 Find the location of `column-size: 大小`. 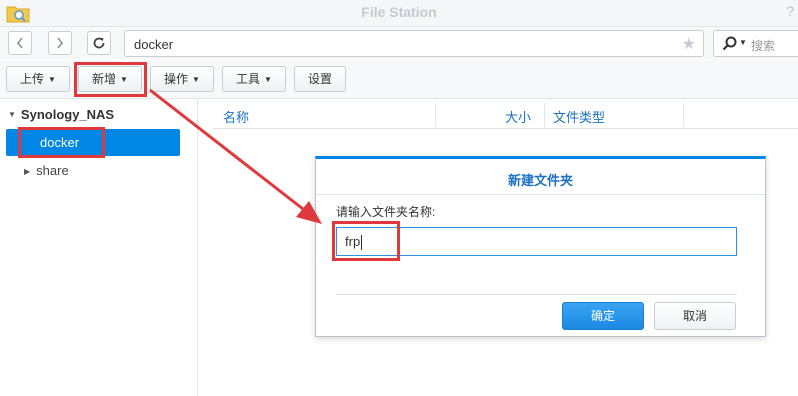

column-size: 大小 is located at coordinates (518, 116).